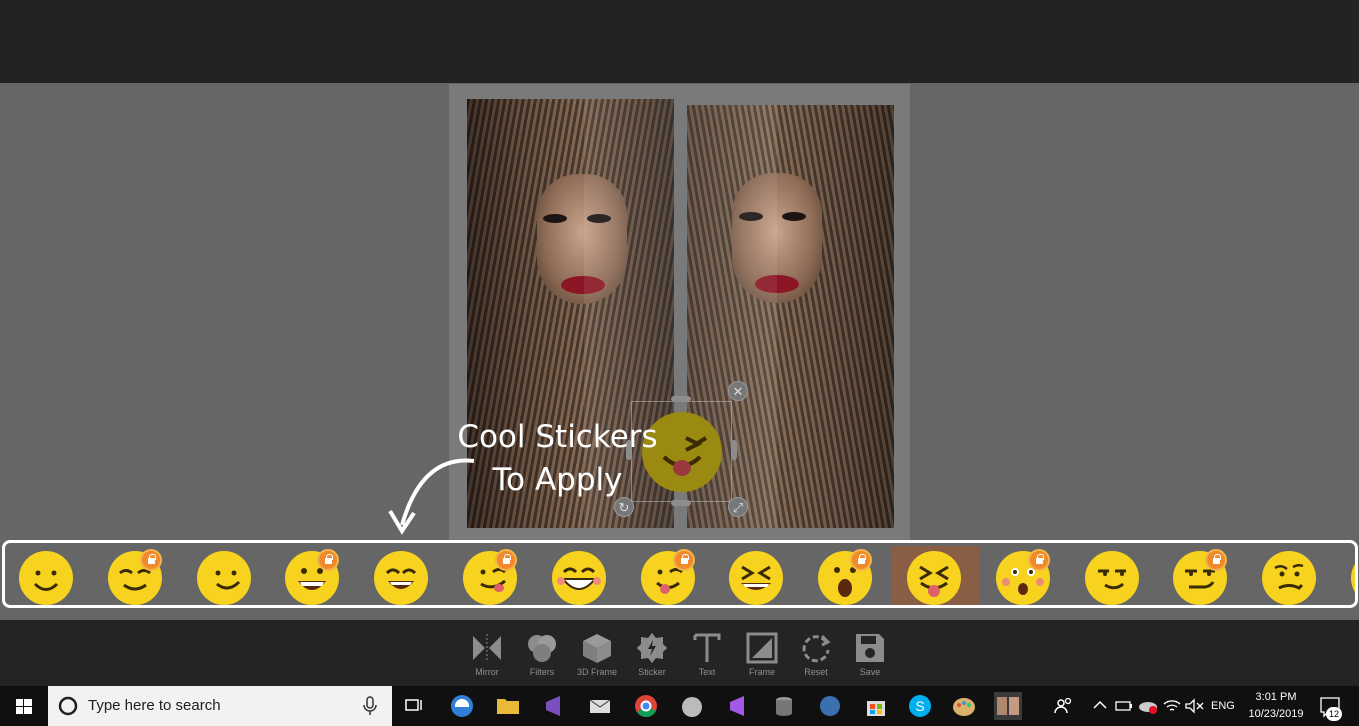  What do you see at coordinates (597, 648) in the screenshot?
I see `cube-icon` at bounding box center [597, 648].